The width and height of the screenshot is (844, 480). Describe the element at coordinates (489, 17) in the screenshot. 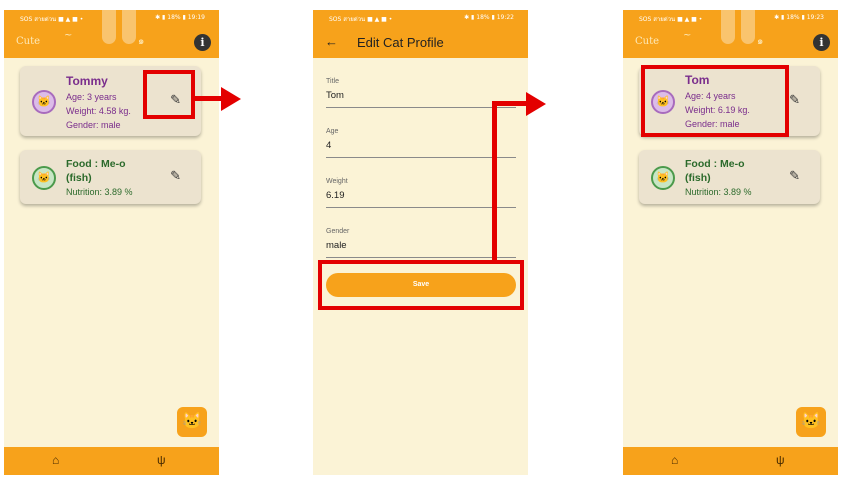

I see `status-right: ✱ ▮ 18% ▮ 19:22` at that location.